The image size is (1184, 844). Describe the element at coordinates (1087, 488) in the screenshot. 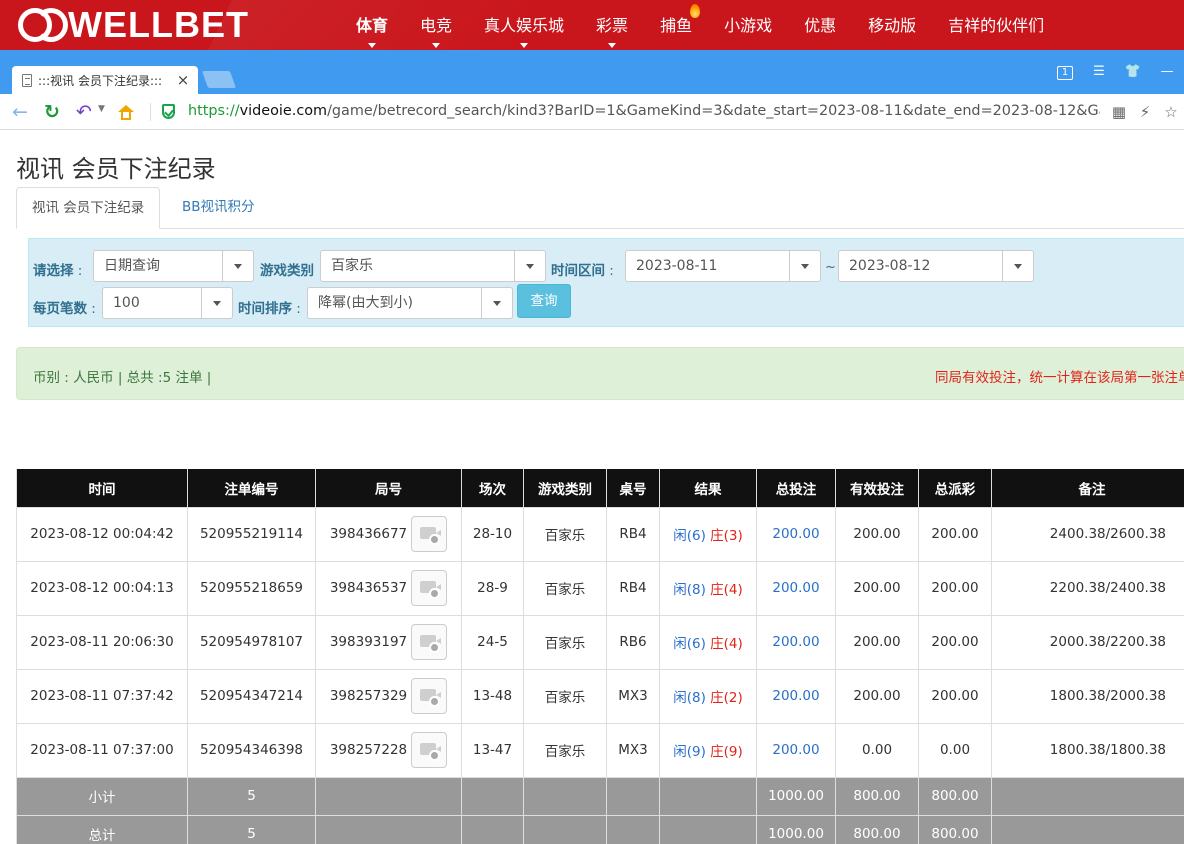

I see `column-header: 备注` at that location.